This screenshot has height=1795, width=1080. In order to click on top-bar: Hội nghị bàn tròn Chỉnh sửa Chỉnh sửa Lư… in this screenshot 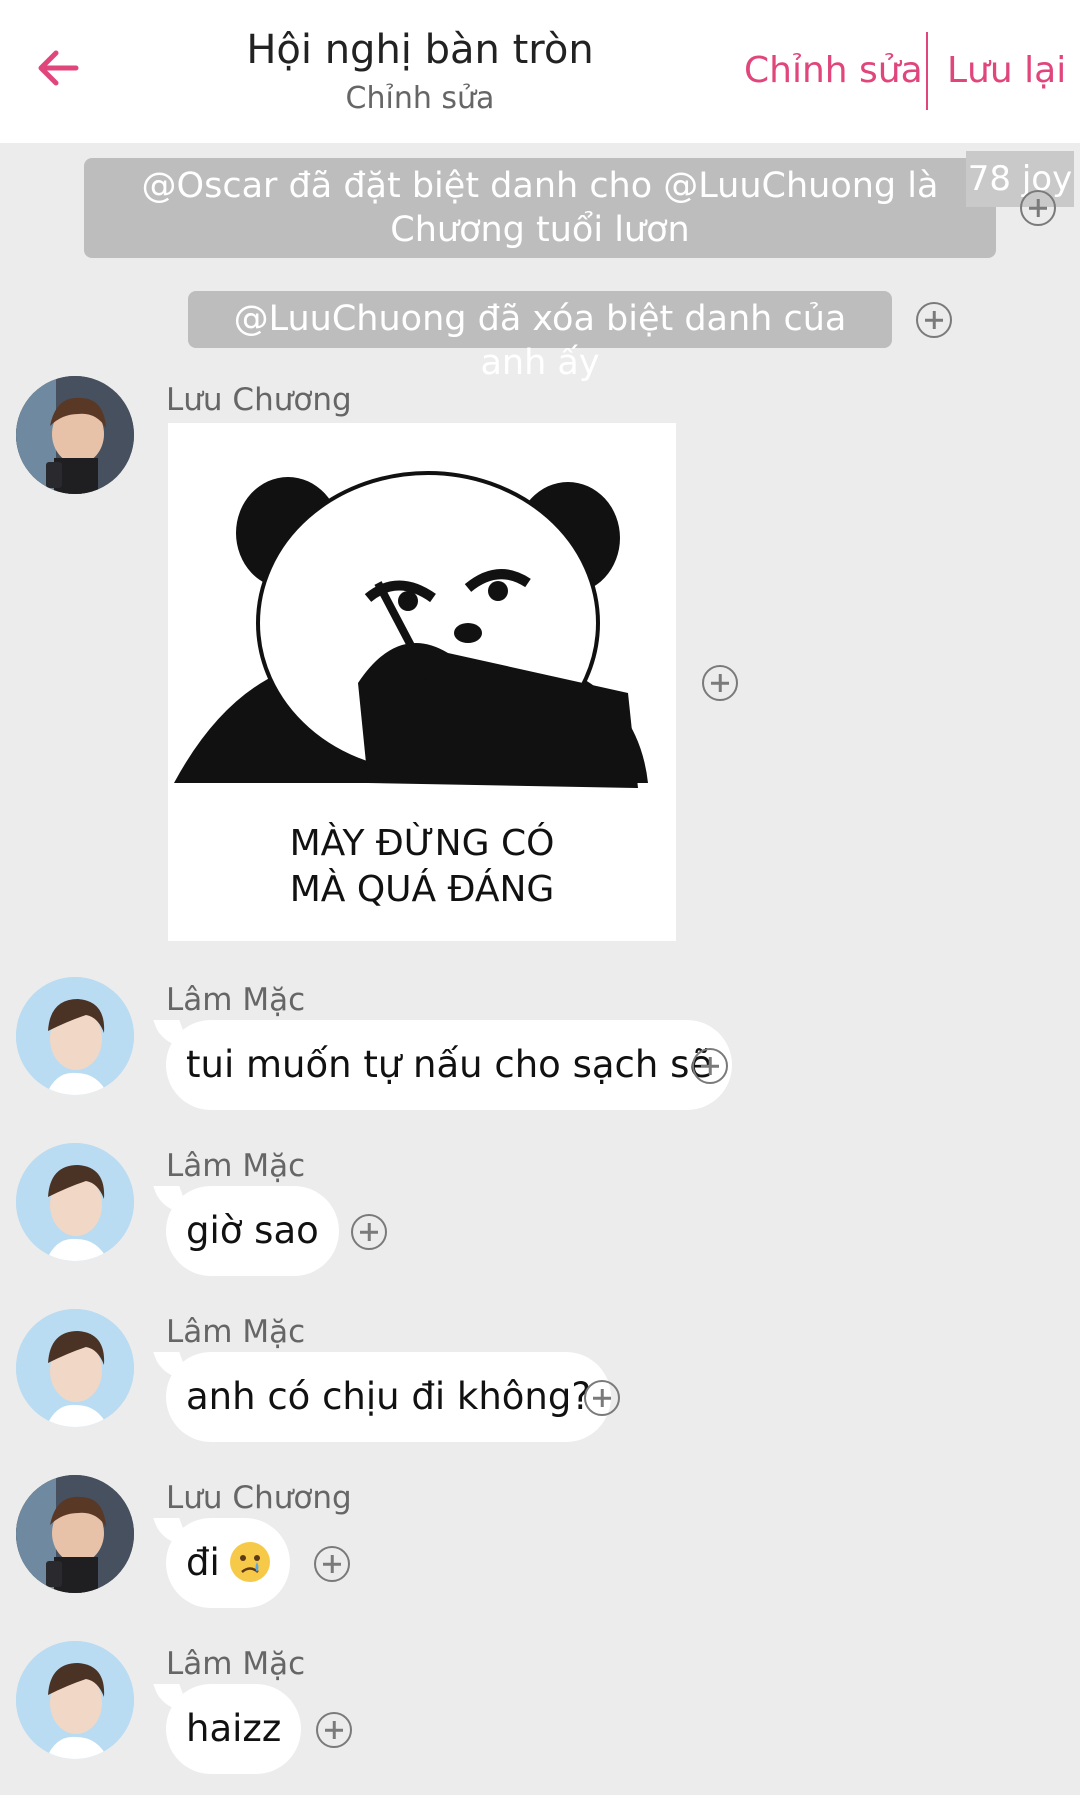, I will do `click(540, 71)`.